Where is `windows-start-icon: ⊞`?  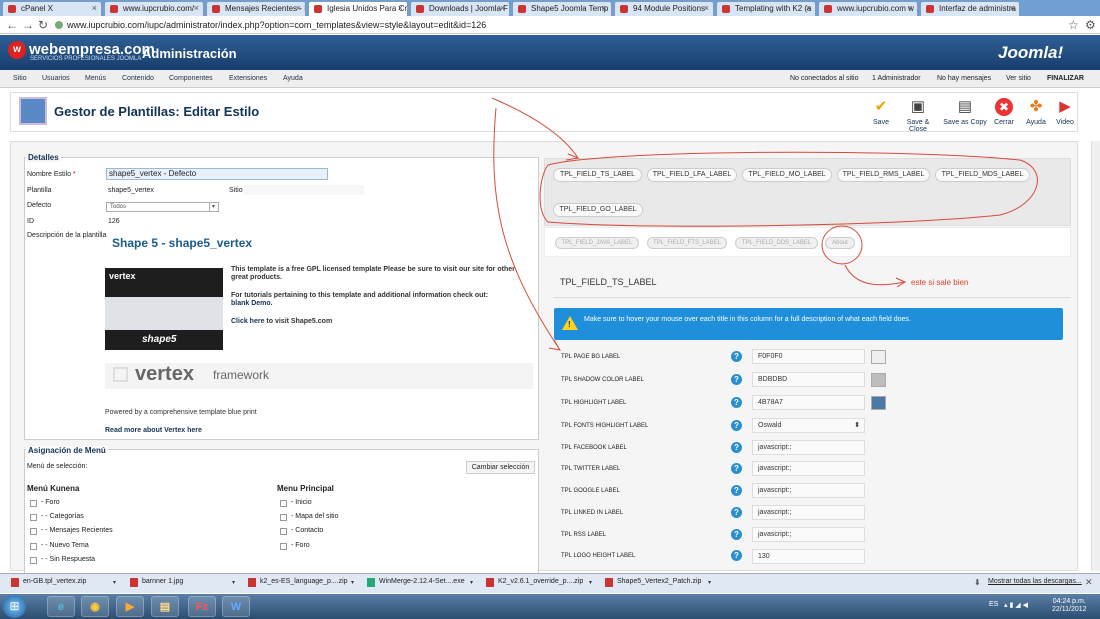 windows-start-icon: ⊞ is located at coordinates (14, 606).